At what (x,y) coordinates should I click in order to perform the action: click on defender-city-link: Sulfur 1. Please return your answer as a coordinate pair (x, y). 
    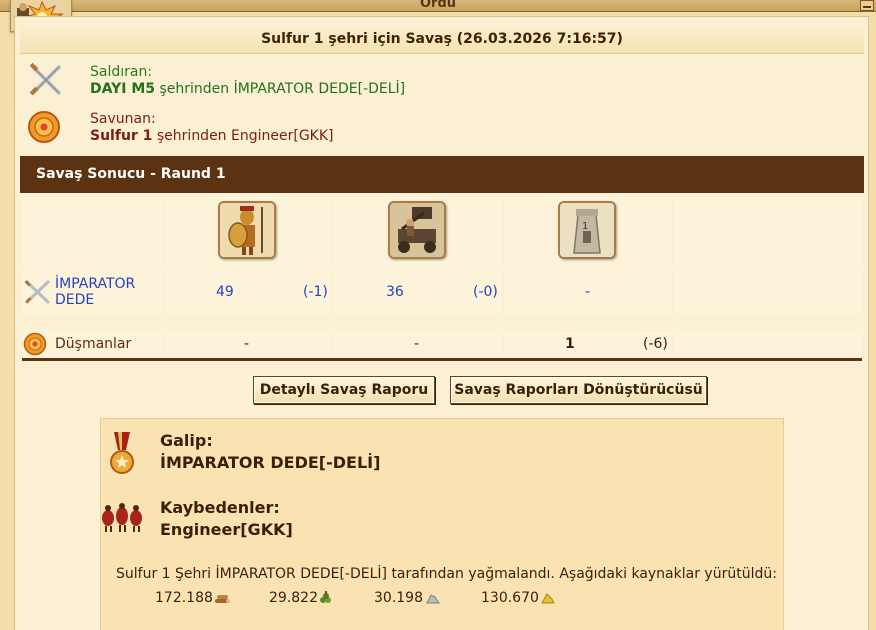
    Looking at the image, I should click on (121, 136).